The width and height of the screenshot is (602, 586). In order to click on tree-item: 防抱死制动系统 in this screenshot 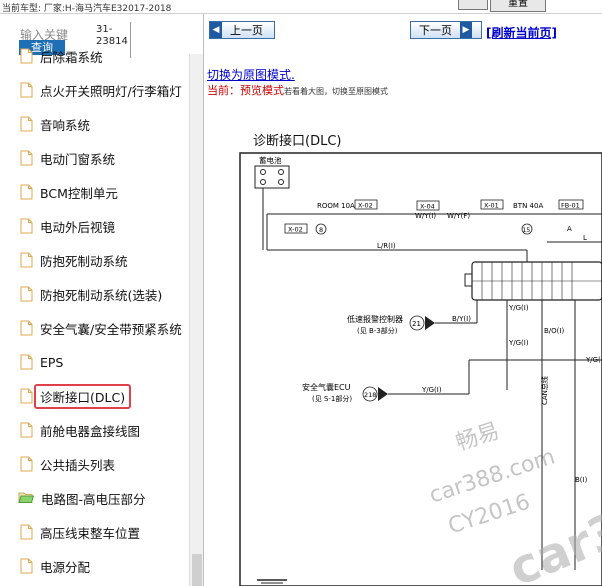, I will do `click(105, 260)`.